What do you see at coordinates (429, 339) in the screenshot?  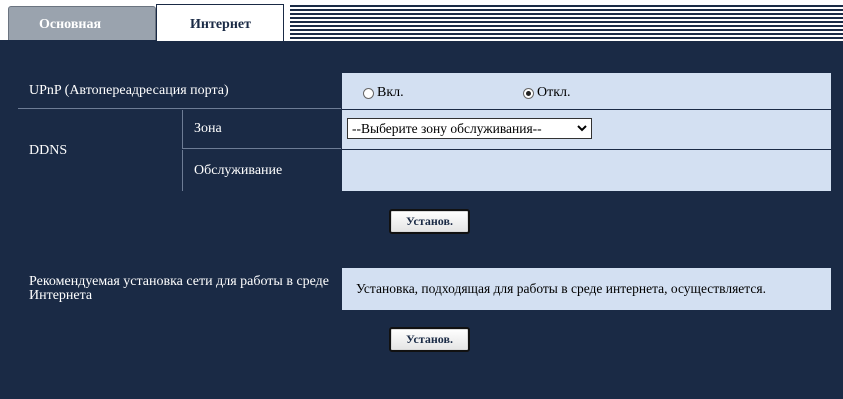 I see `apply-button-lower: Установ.` at bounding box center [429, 339].